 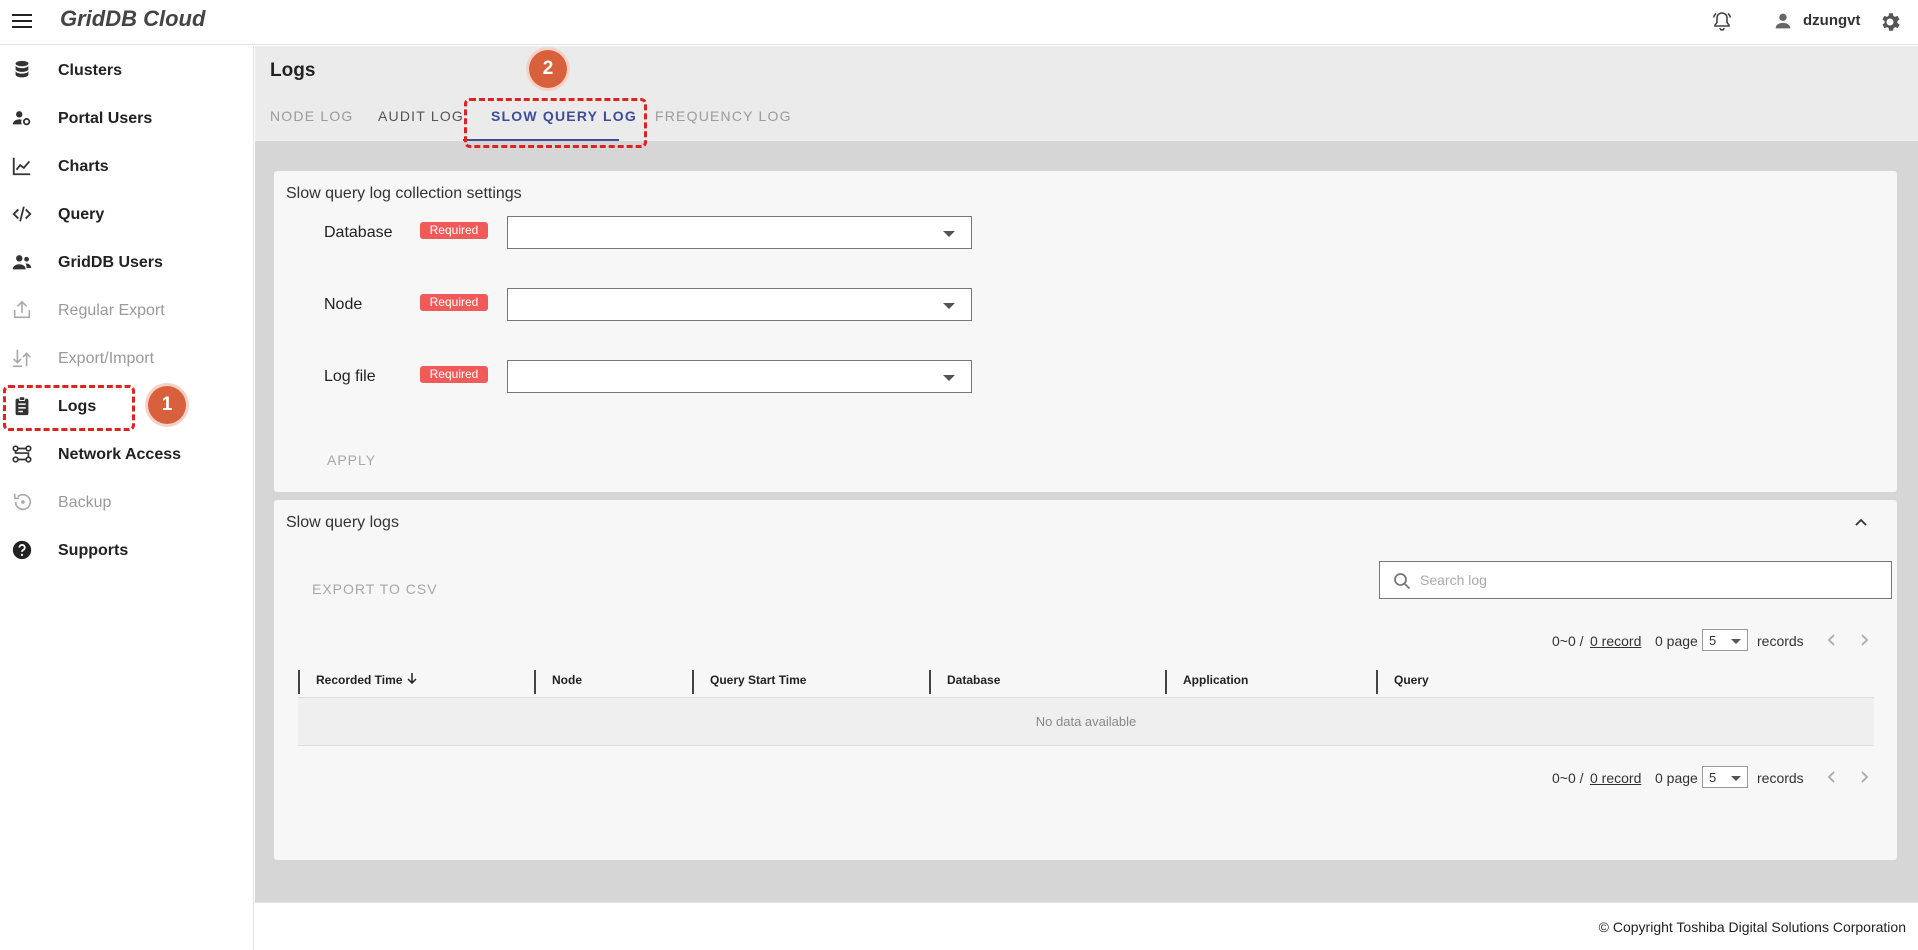 I want to click on sidebar-item-regular-export: Regular Export, so click(x=127, y=310).